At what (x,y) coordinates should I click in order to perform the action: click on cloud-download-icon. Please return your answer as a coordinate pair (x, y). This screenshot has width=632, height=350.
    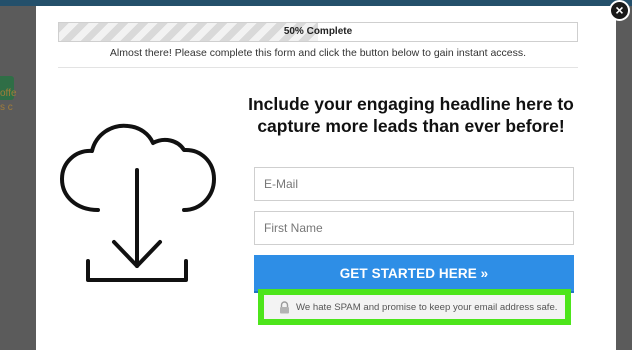
    Looking at the image, I should click on (138, 202).